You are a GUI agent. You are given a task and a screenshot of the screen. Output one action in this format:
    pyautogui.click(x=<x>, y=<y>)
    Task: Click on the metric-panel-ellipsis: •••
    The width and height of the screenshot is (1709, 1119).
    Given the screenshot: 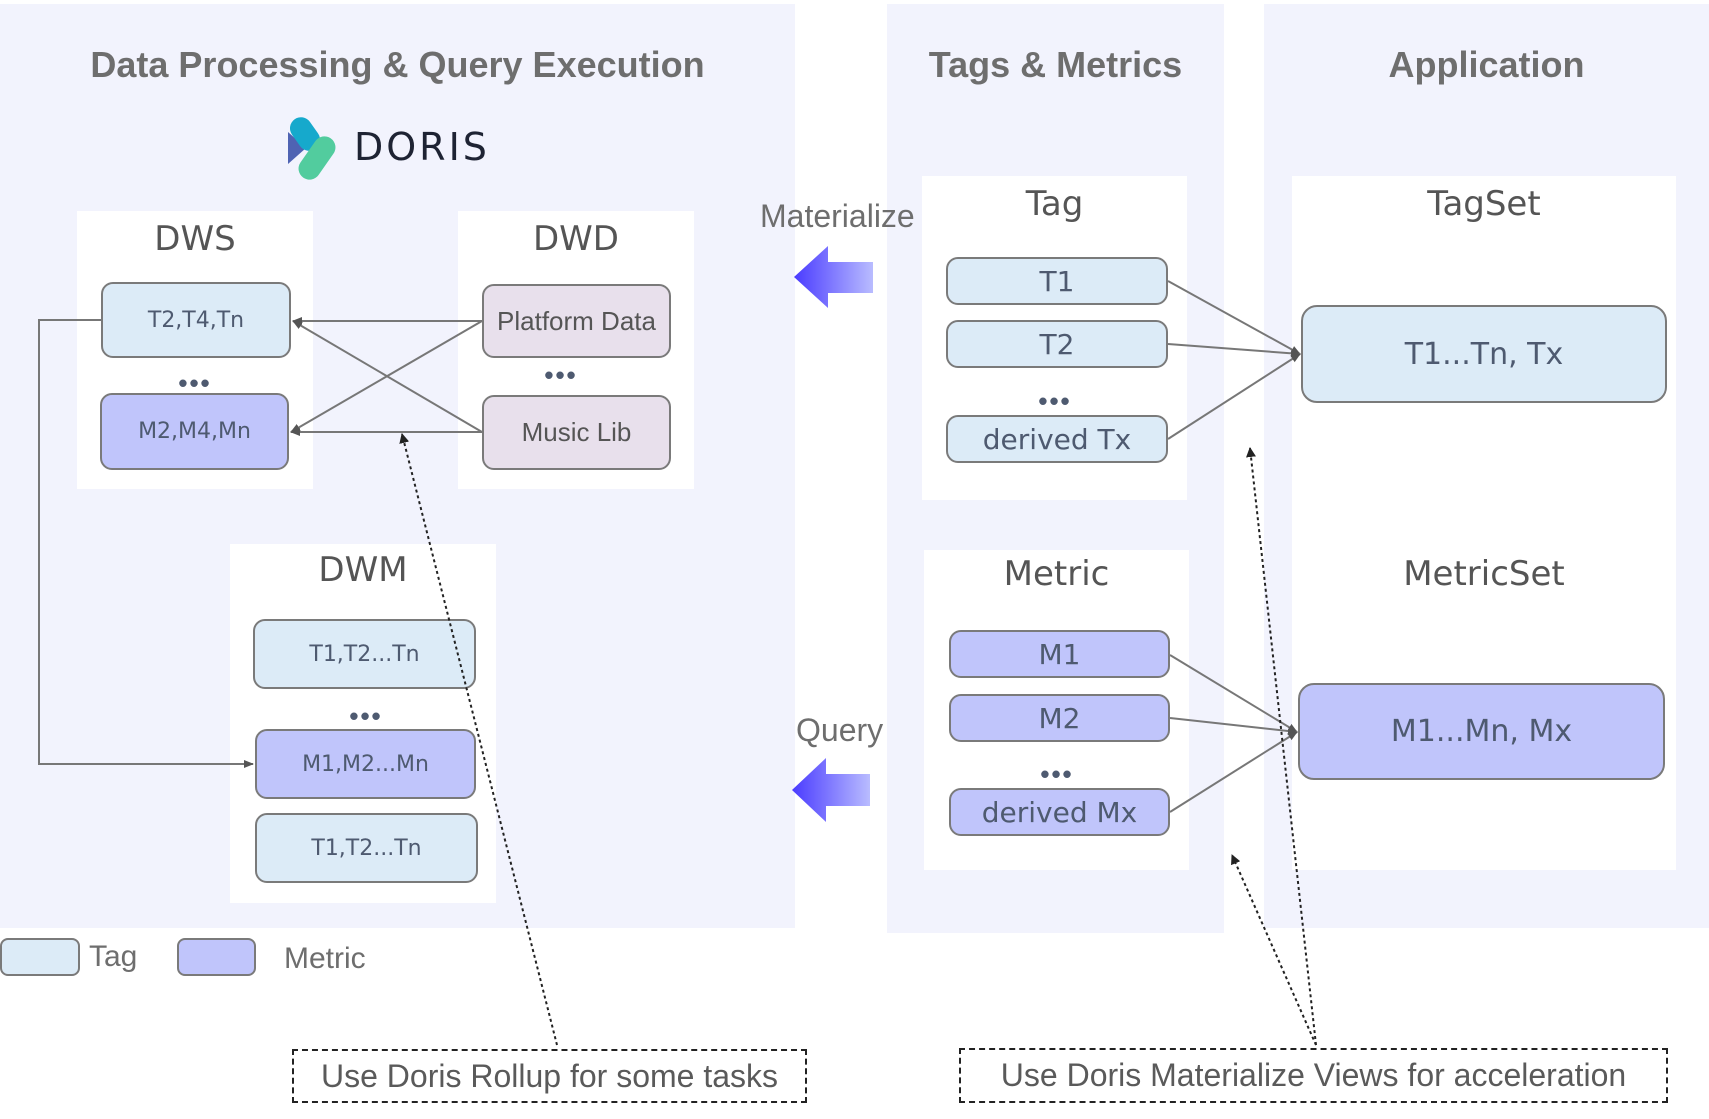 What is the action you would take?
    pyautogui.click(x=1057, y=774)
    